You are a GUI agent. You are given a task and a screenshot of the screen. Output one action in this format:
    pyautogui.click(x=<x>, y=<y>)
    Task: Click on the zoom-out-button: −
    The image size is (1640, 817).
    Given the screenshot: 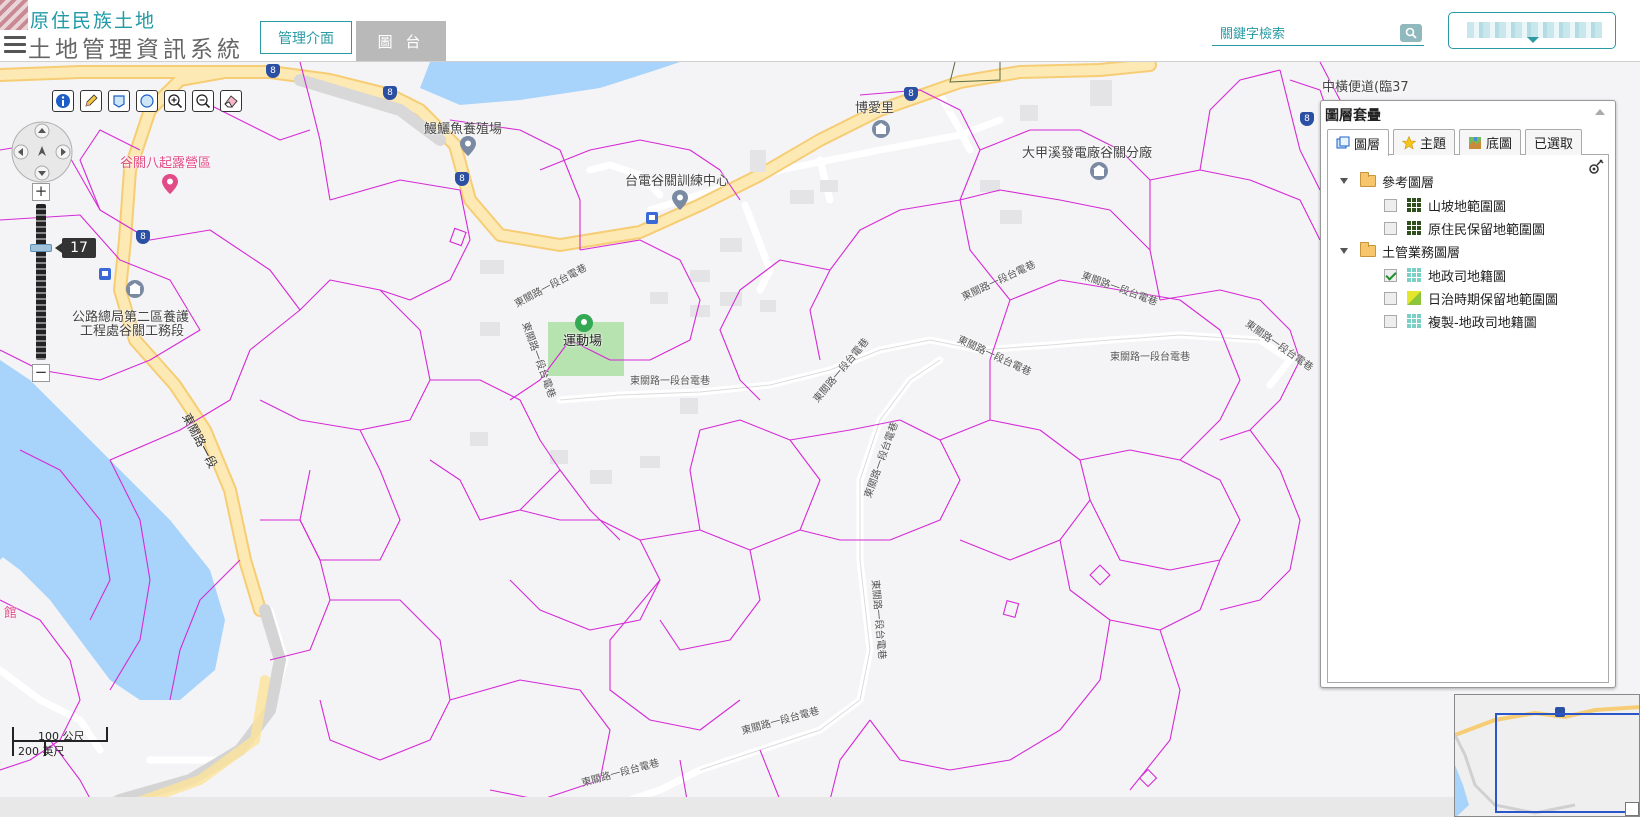 What is the action you would take?
    pyautogui.click(x=41, y=373)
    